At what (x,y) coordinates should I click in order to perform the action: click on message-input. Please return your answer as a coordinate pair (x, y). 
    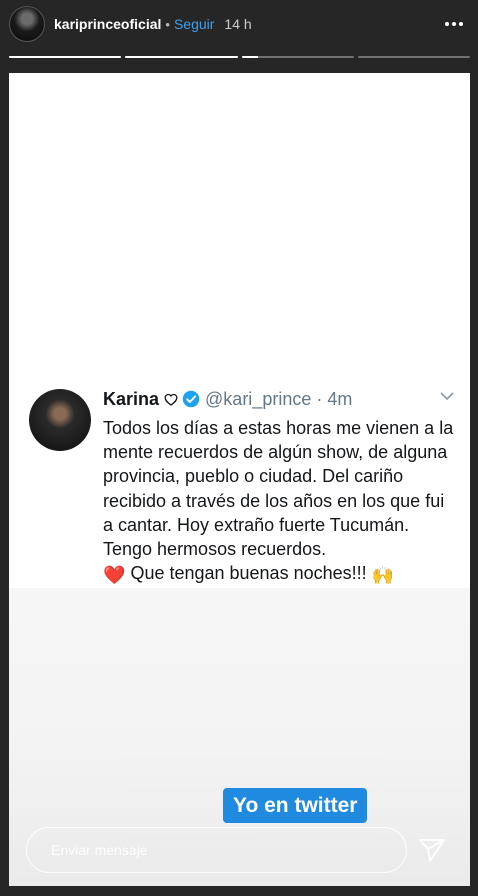
    Looking at the image, I should click on (201, 850).